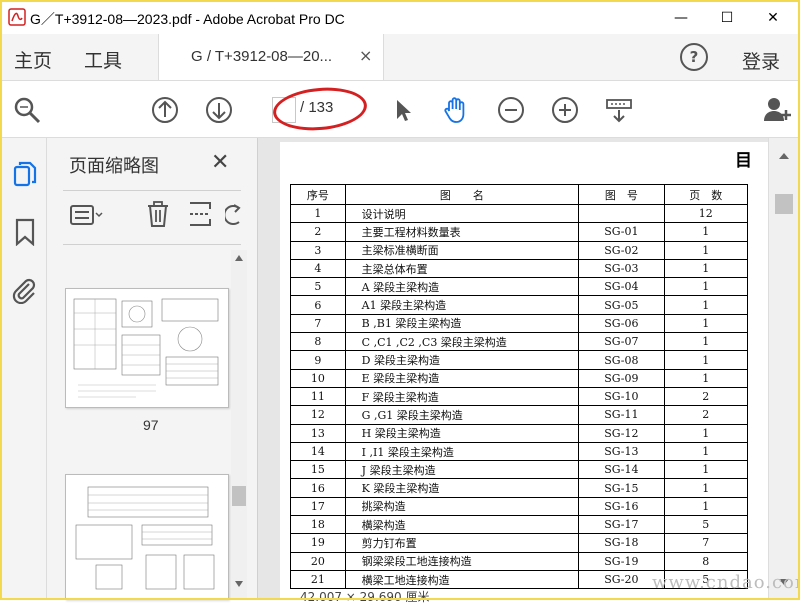 The image size is (800, 605). What do you see at coordinates (621, 305) in the screenshot?
I see `drawing-code: SG-05` at bounding box center [621, 305].